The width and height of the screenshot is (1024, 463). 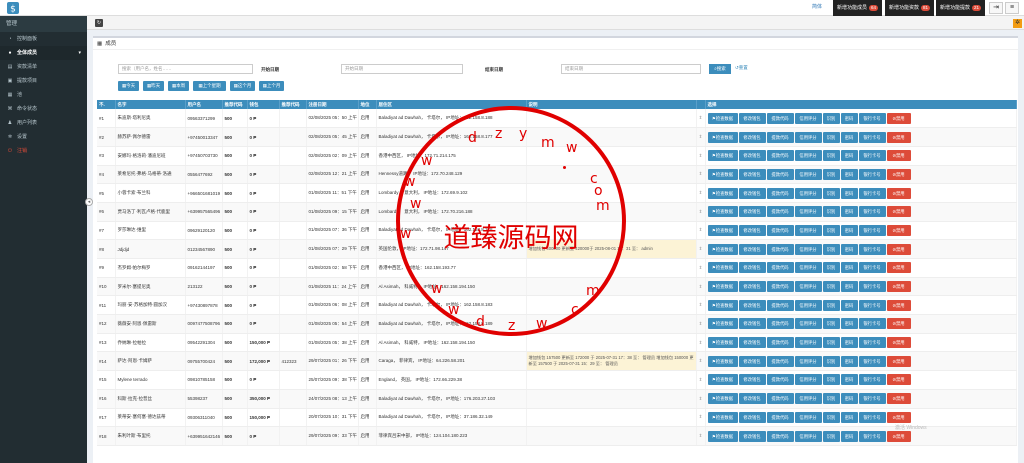 I want to click on col-header-wallet: 钱包, so click(x=263, y=104).